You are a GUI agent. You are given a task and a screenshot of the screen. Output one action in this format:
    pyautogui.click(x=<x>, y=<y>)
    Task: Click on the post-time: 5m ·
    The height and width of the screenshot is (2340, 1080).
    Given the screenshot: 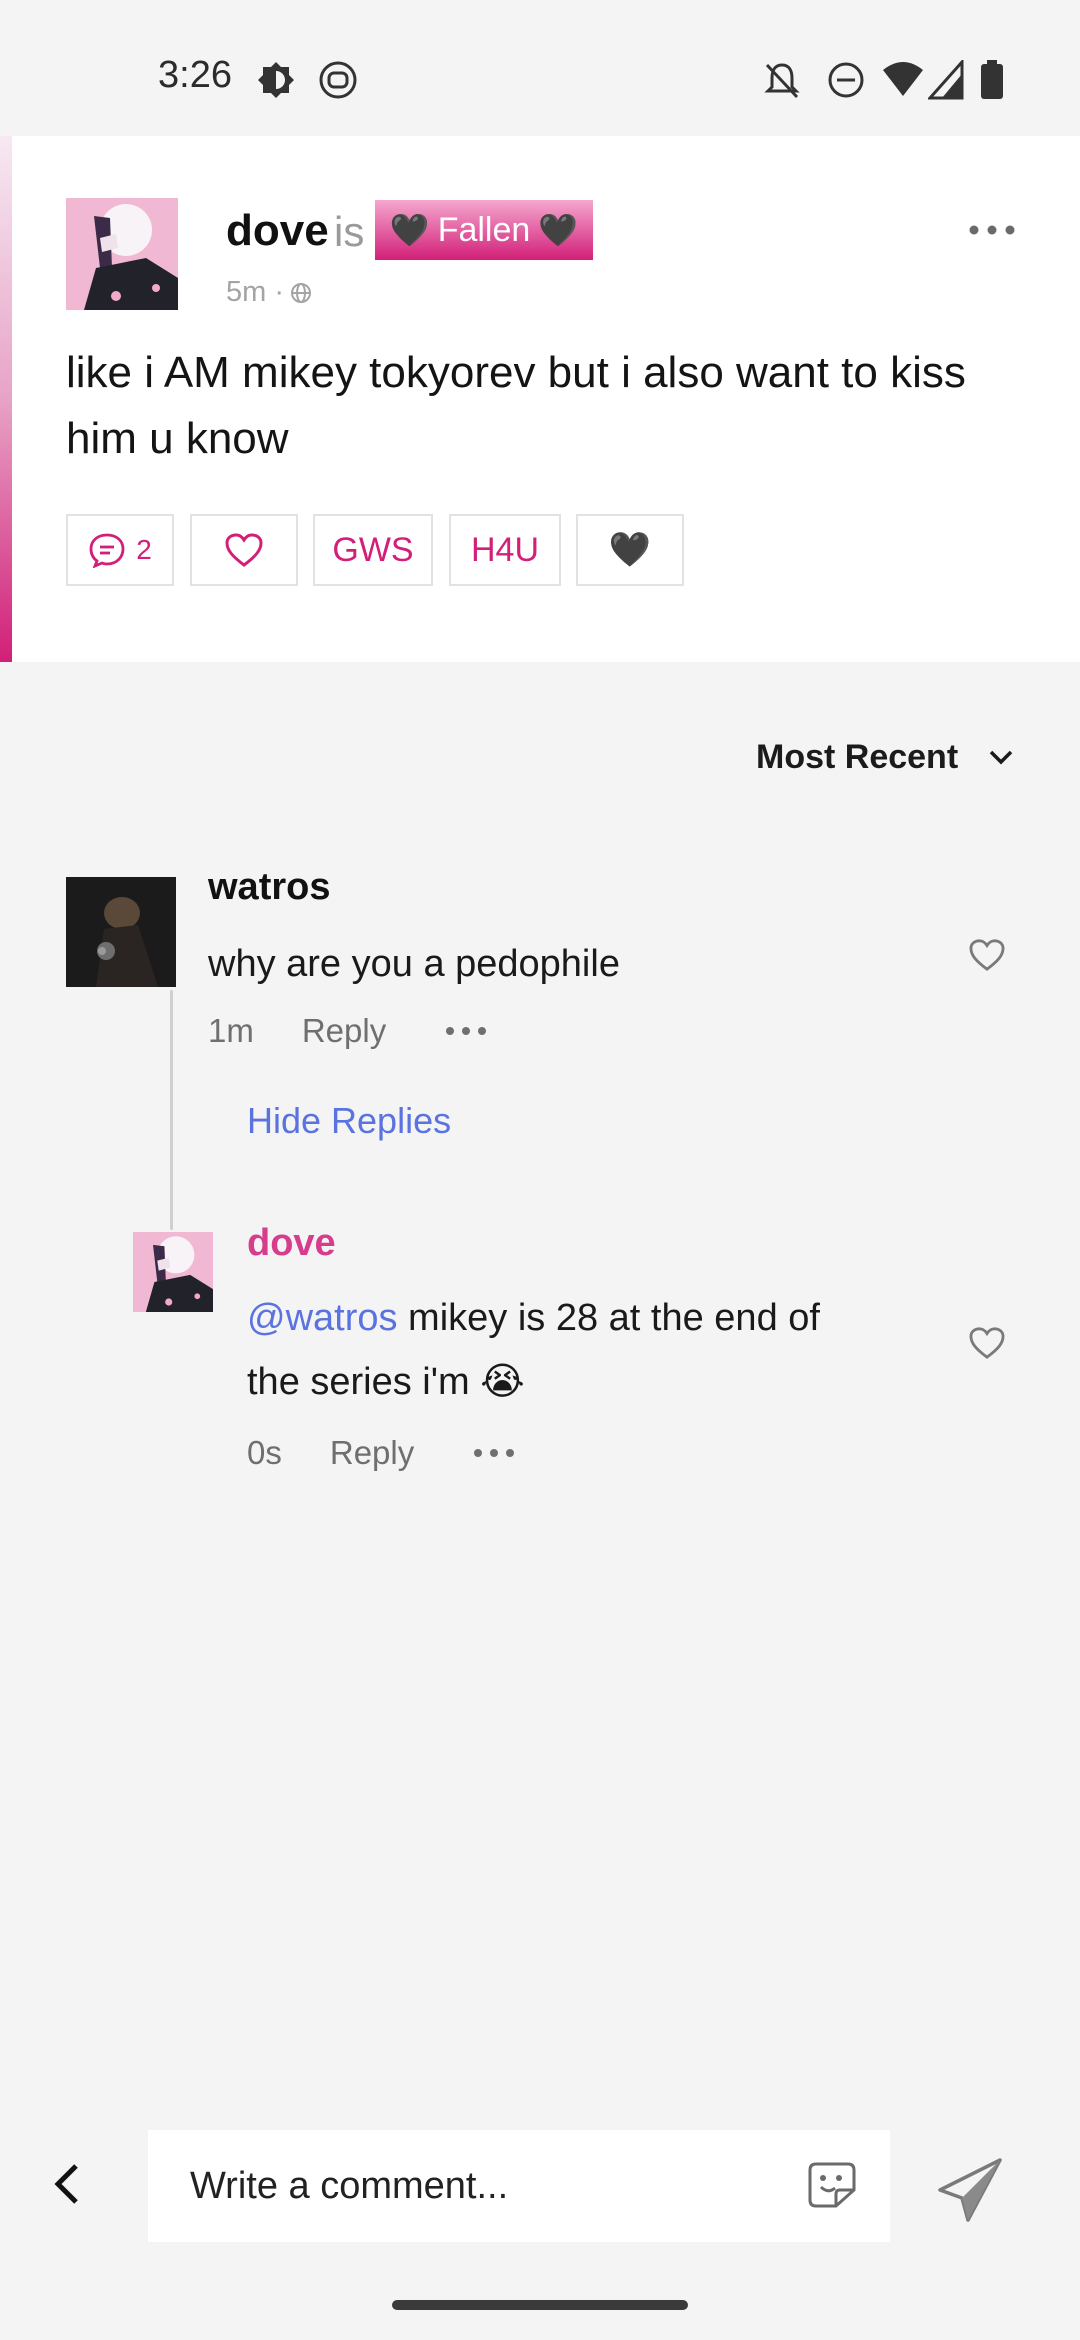 What is the action you would take?
    pyautogui.click(x=255, y=292)
    